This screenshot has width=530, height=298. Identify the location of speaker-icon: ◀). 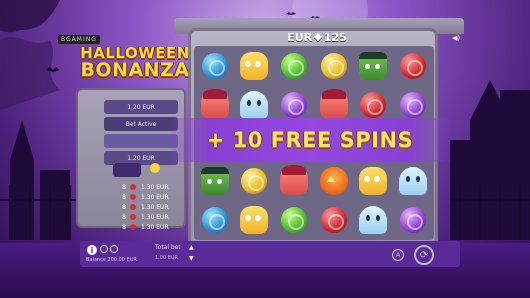
(456, 38).